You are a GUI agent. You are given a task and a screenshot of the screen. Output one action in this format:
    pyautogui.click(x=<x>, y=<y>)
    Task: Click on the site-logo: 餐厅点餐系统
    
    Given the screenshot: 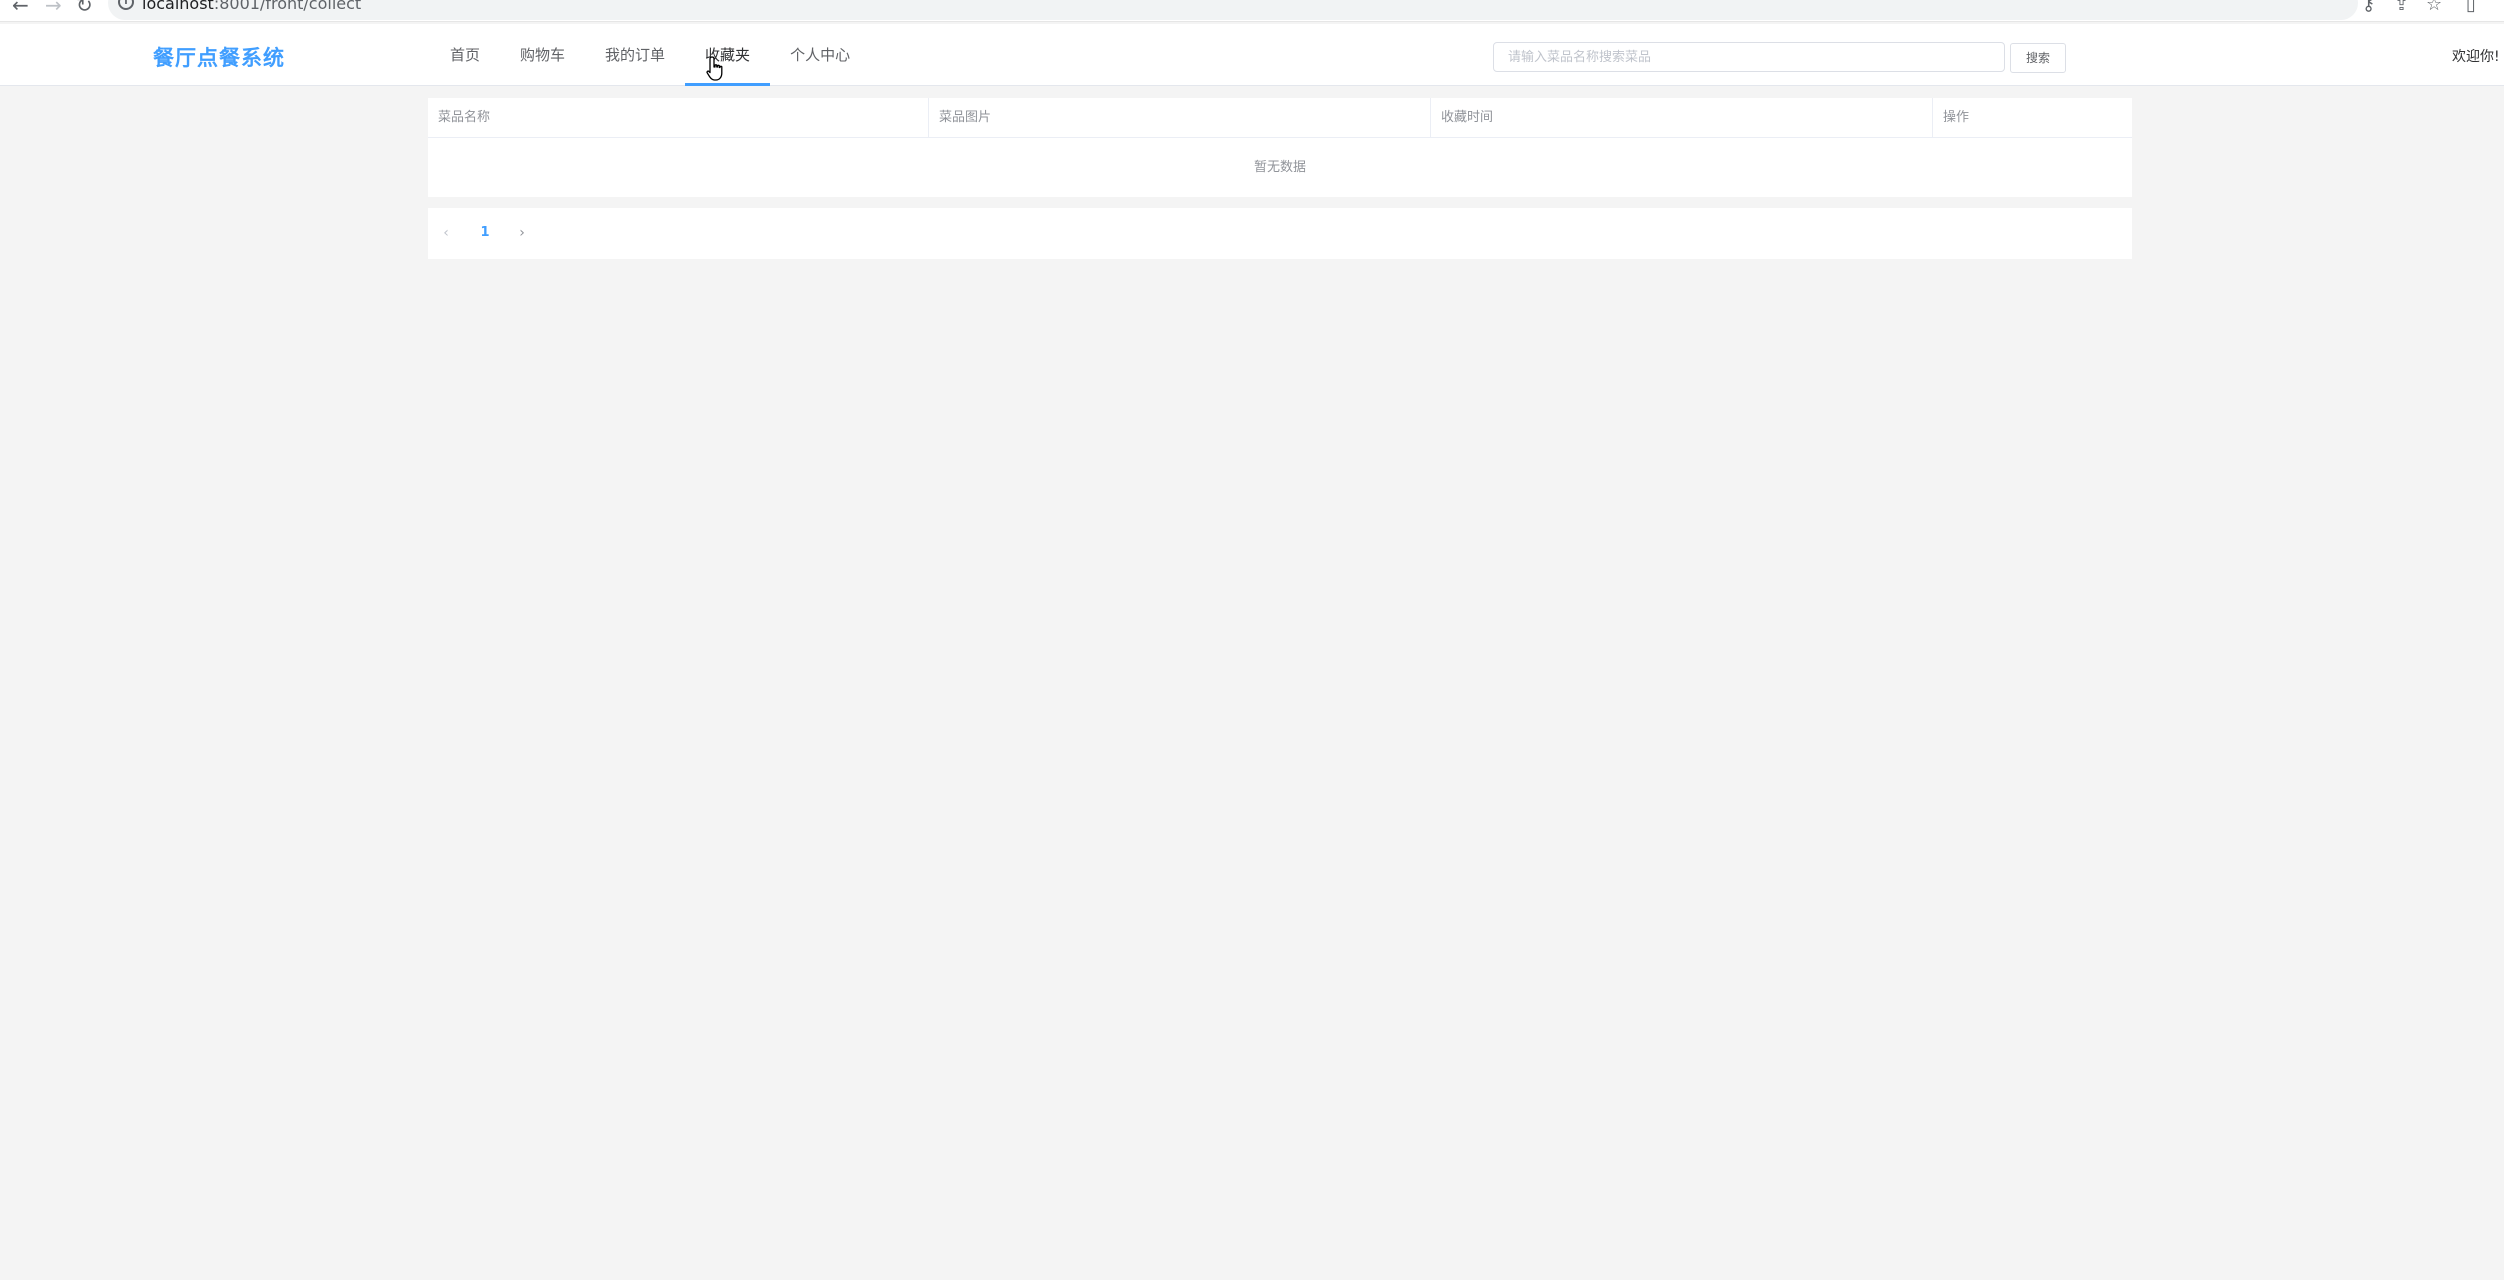 What is the action you would take?
    pyautogui.click(x=219, y=57)
    